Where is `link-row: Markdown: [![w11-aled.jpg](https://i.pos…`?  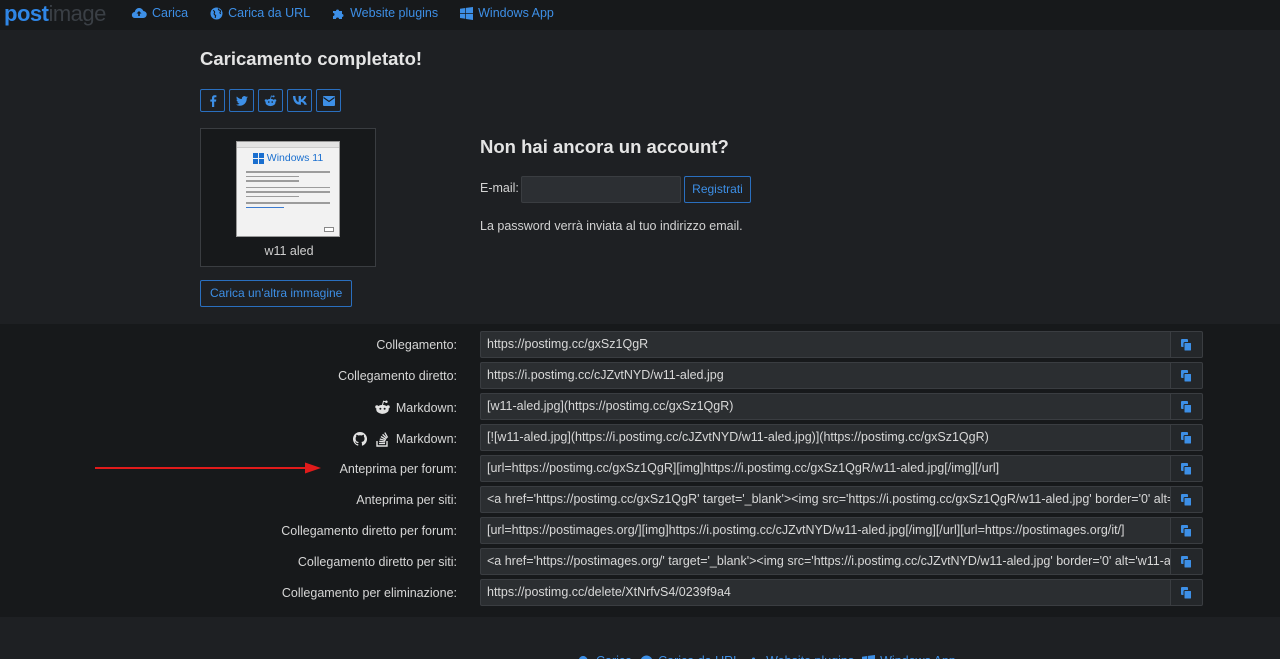 link-row: Markdown: [![w11-aled.jpg](https://i.pos… is located at coordinates (640, 437).